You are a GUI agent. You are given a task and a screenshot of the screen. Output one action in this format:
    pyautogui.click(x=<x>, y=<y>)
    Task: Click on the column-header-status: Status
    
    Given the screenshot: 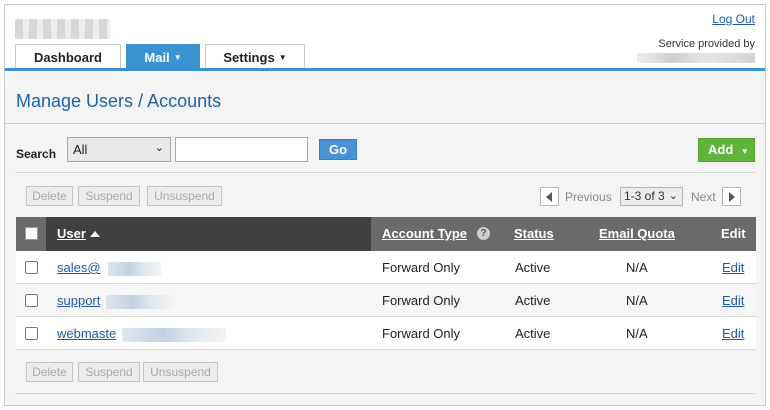 What is the action you would take?
    pyautogui.click(x=534, y=234)
    